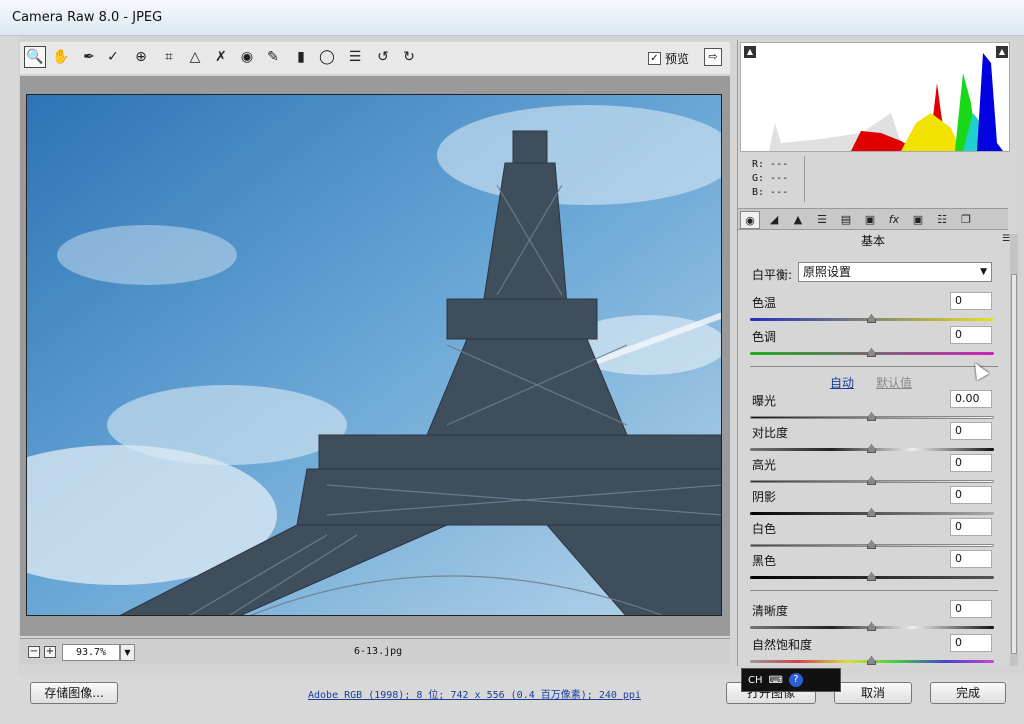 This screenshot has height=724, width=1024. Describe the element at coordinates (35, 57) in the screenshot. I see `zoom-icon: 🔍` at that location.